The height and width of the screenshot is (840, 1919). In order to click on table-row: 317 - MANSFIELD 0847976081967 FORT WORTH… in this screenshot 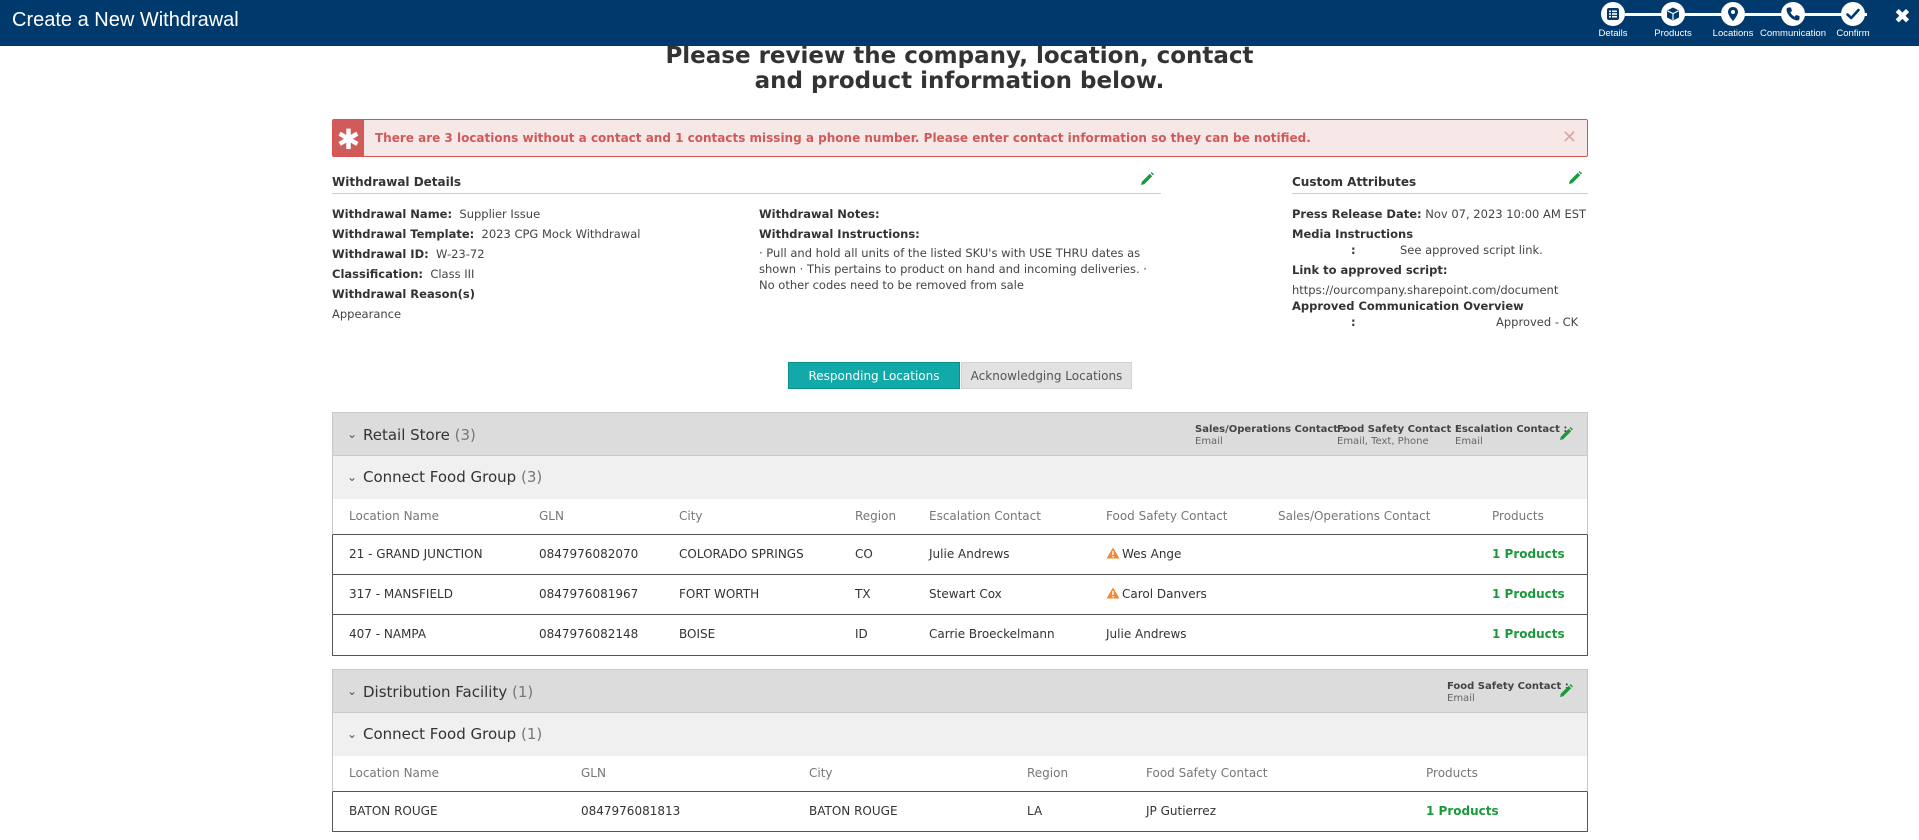, I will do `click(960, 595)`.